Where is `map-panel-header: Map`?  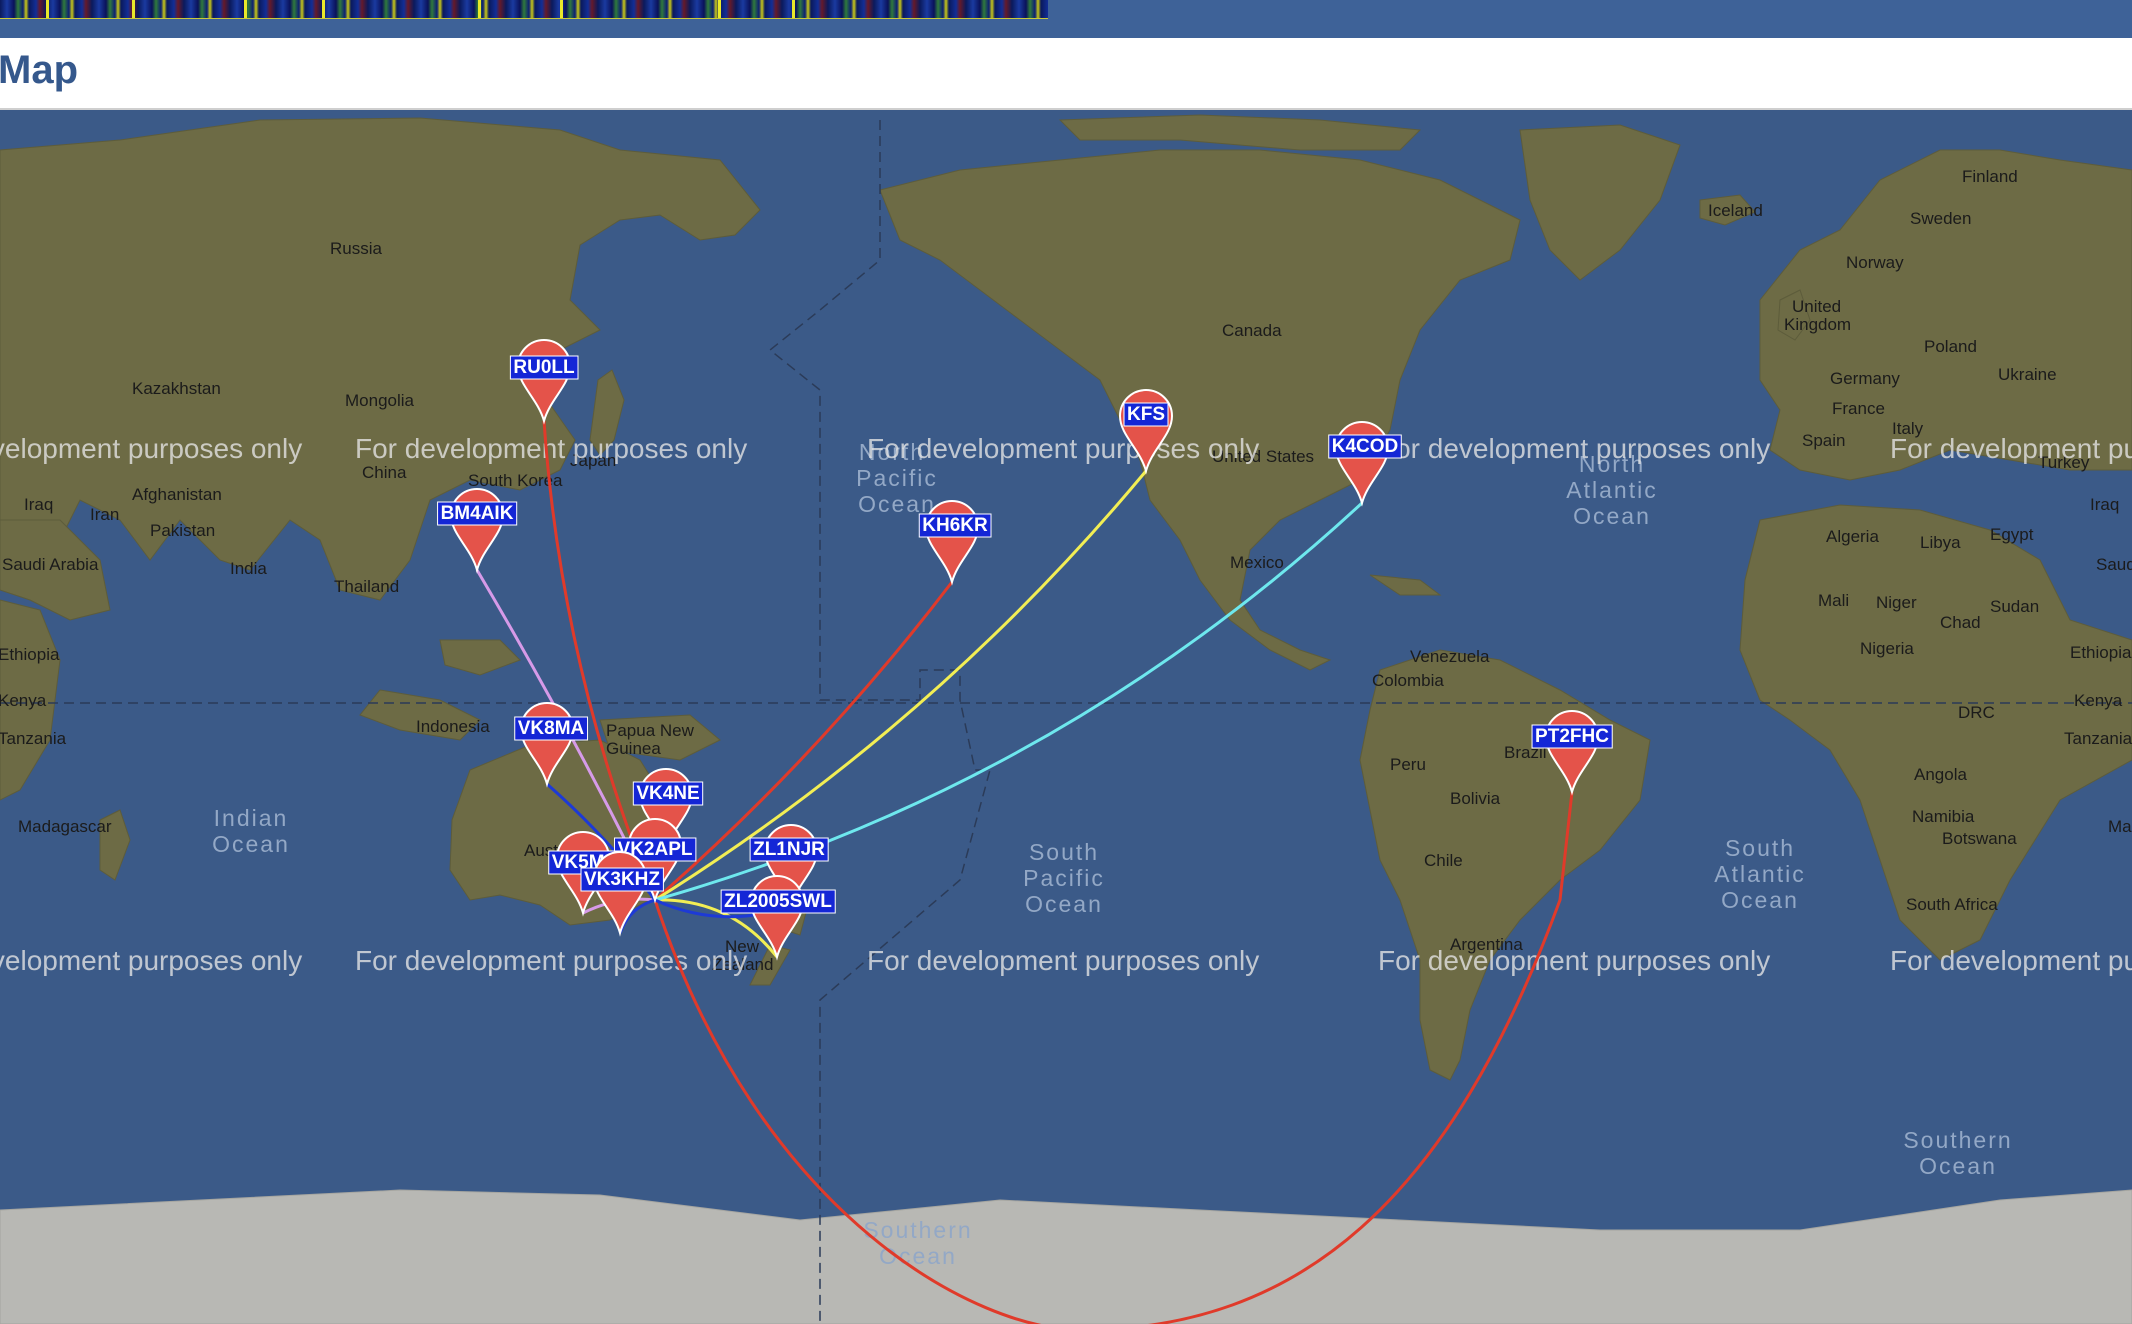 map-panel-header: Map is located at coordinates (1066, 74).